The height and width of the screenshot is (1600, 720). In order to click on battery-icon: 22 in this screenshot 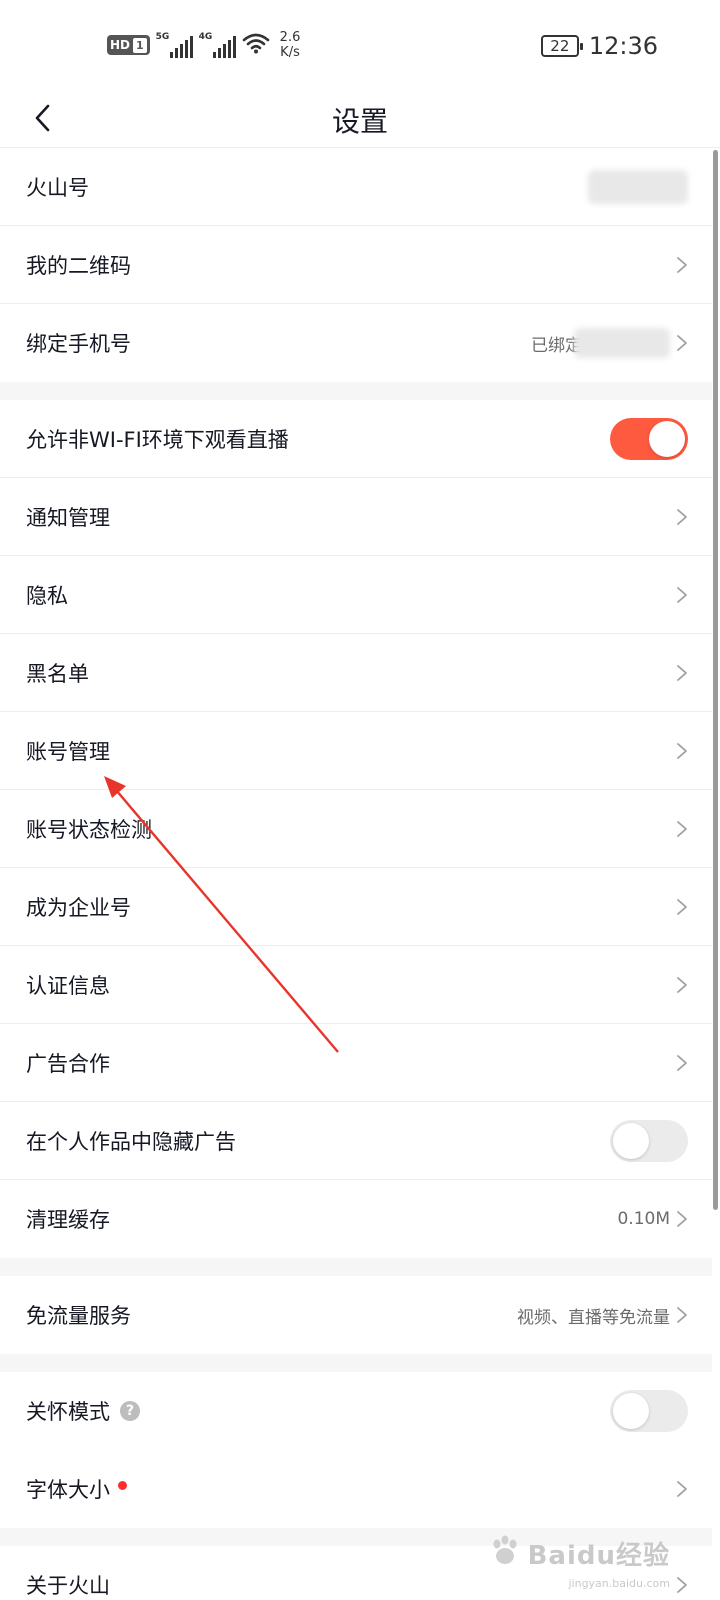, I will do `click(561, 46)`.